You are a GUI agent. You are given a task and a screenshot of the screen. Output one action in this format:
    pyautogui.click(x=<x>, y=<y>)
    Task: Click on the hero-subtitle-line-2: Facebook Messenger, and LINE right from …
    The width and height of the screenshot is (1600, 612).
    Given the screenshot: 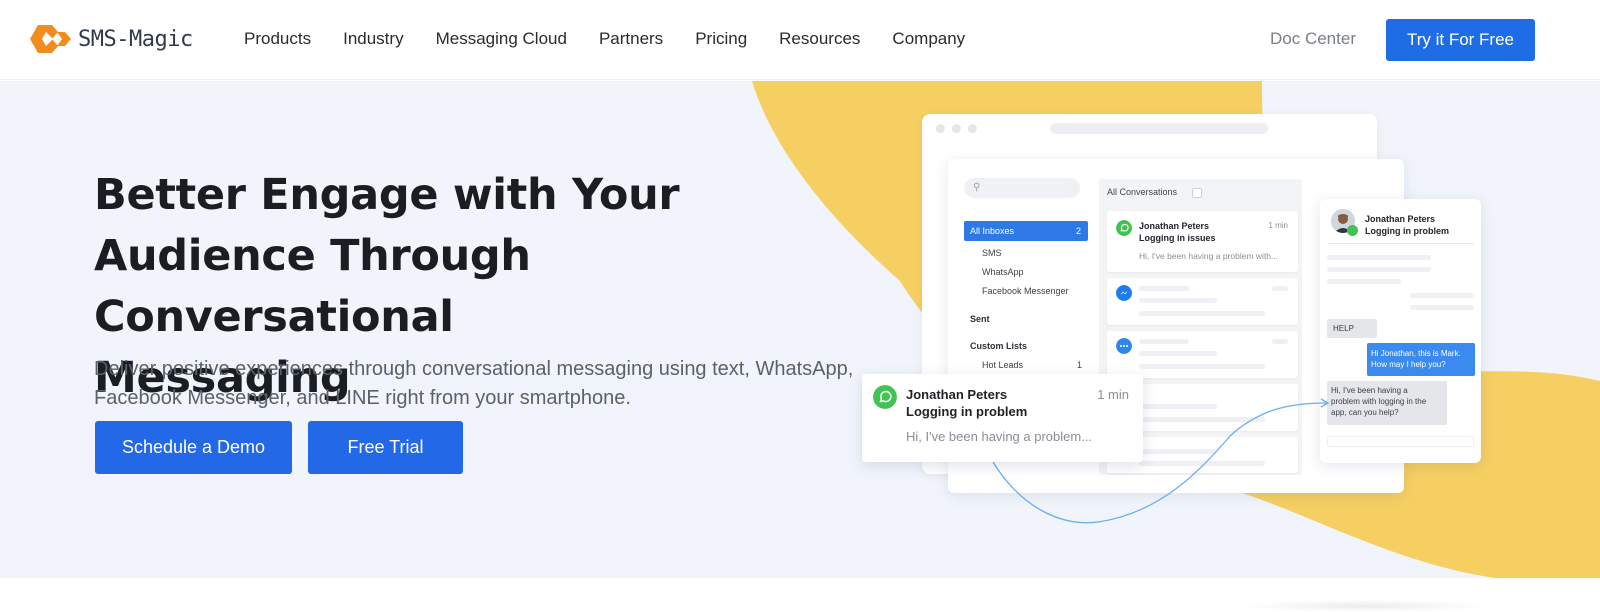 What is the action you would take?
    pyautogui.click(x=362, y=398)
    